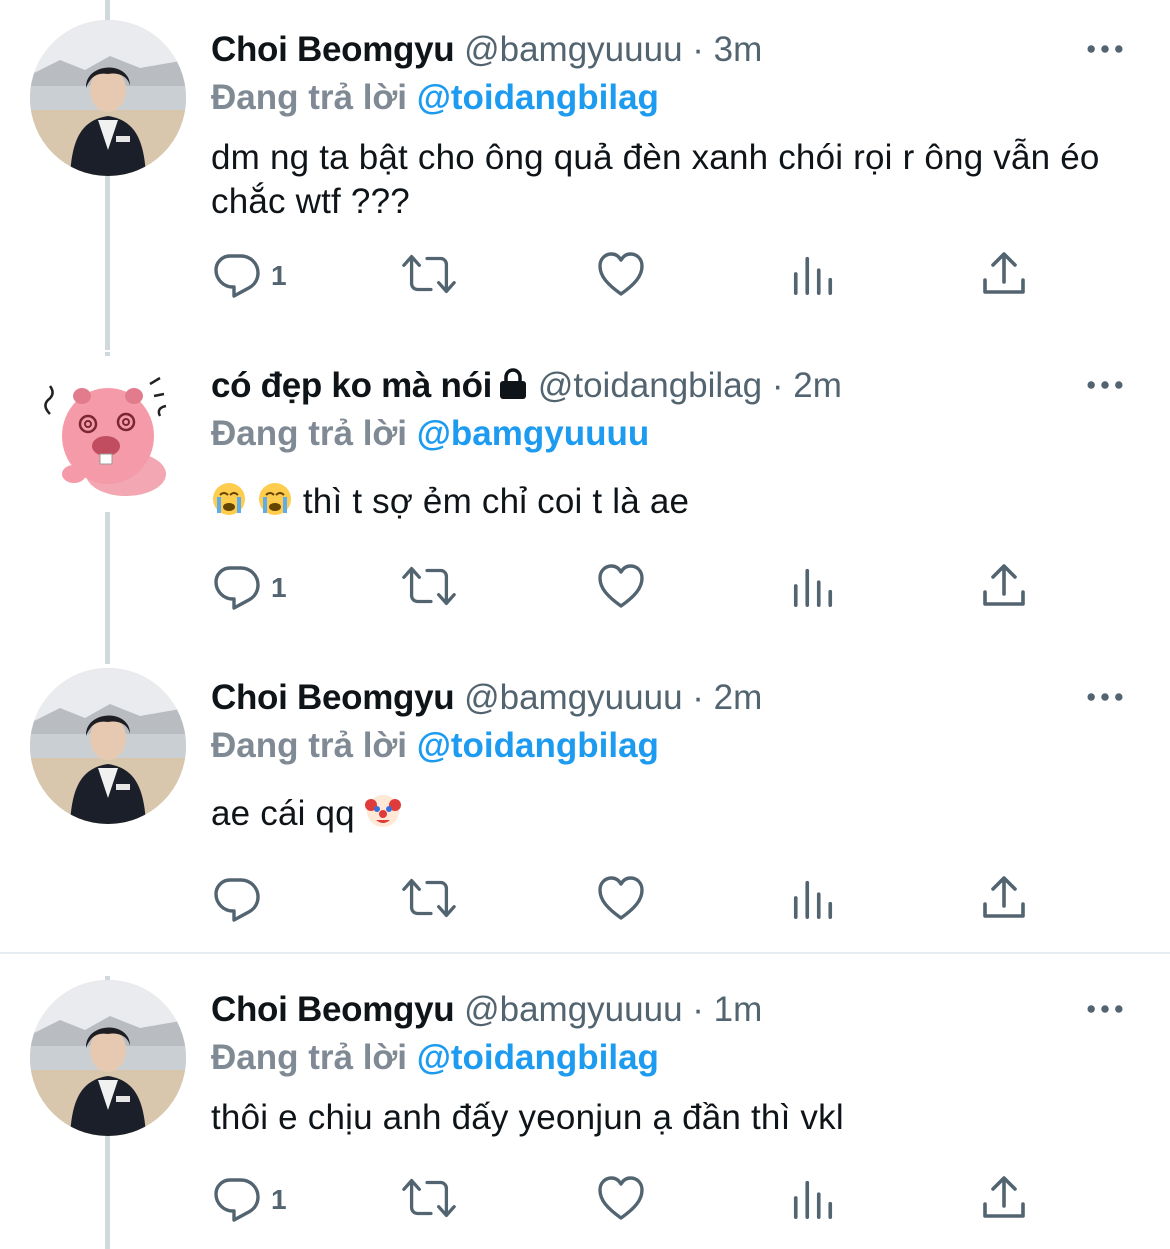  I want to click on tweet-text-line: thì t sợ ẻm chỉ coi t là ae, so click(661, 502).